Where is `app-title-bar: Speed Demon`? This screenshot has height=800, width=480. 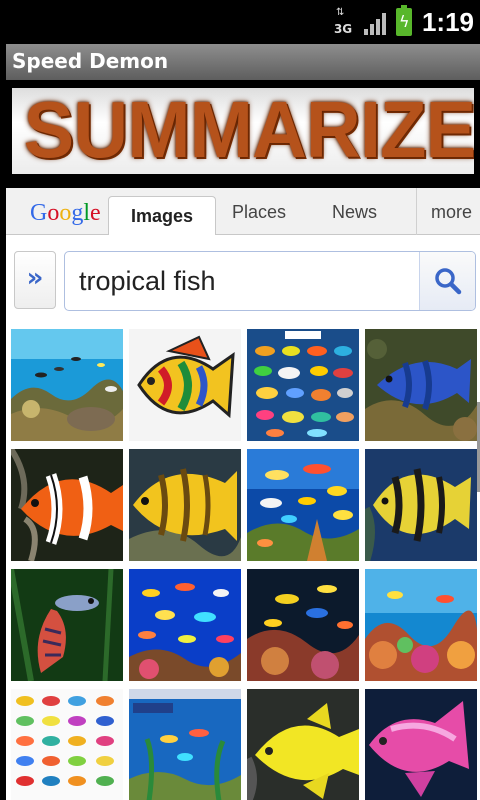
app-title-bar: Speed Demon is located at coordinates (243, 62).